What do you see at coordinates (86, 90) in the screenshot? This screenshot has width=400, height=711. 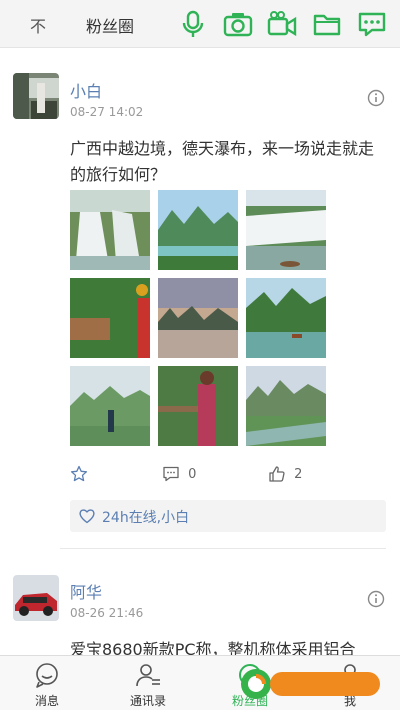 I see `post-username: 小白` at bounding box center [86, 90].